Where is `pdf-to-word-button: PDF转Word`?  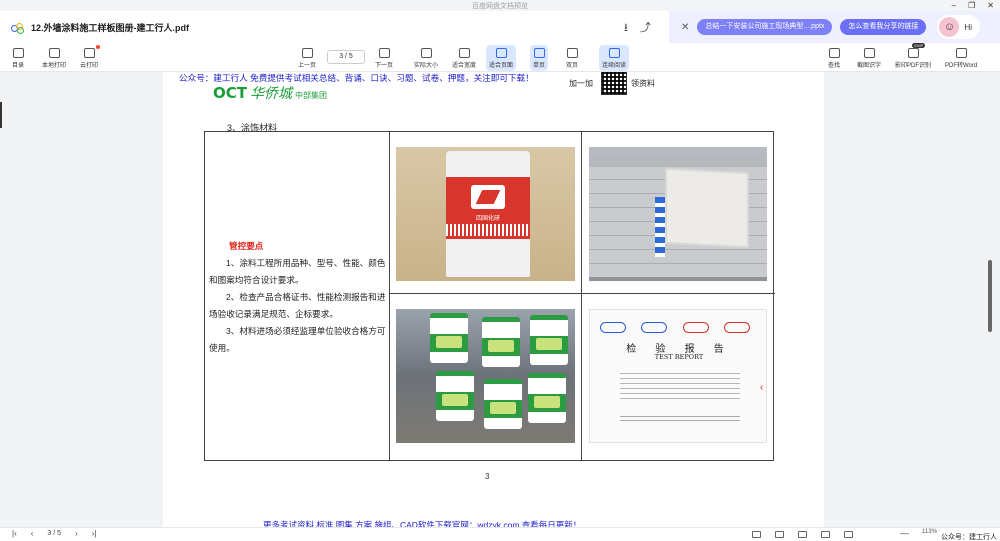
pdf-to-word-button: PDF转Word is located at coordinates (961, 58).